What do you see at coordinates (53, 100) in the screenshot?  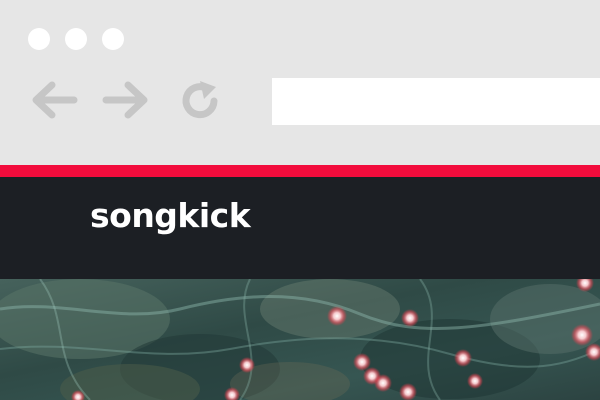 I see `arrow-left-icon` at bounding box center [53, 100].